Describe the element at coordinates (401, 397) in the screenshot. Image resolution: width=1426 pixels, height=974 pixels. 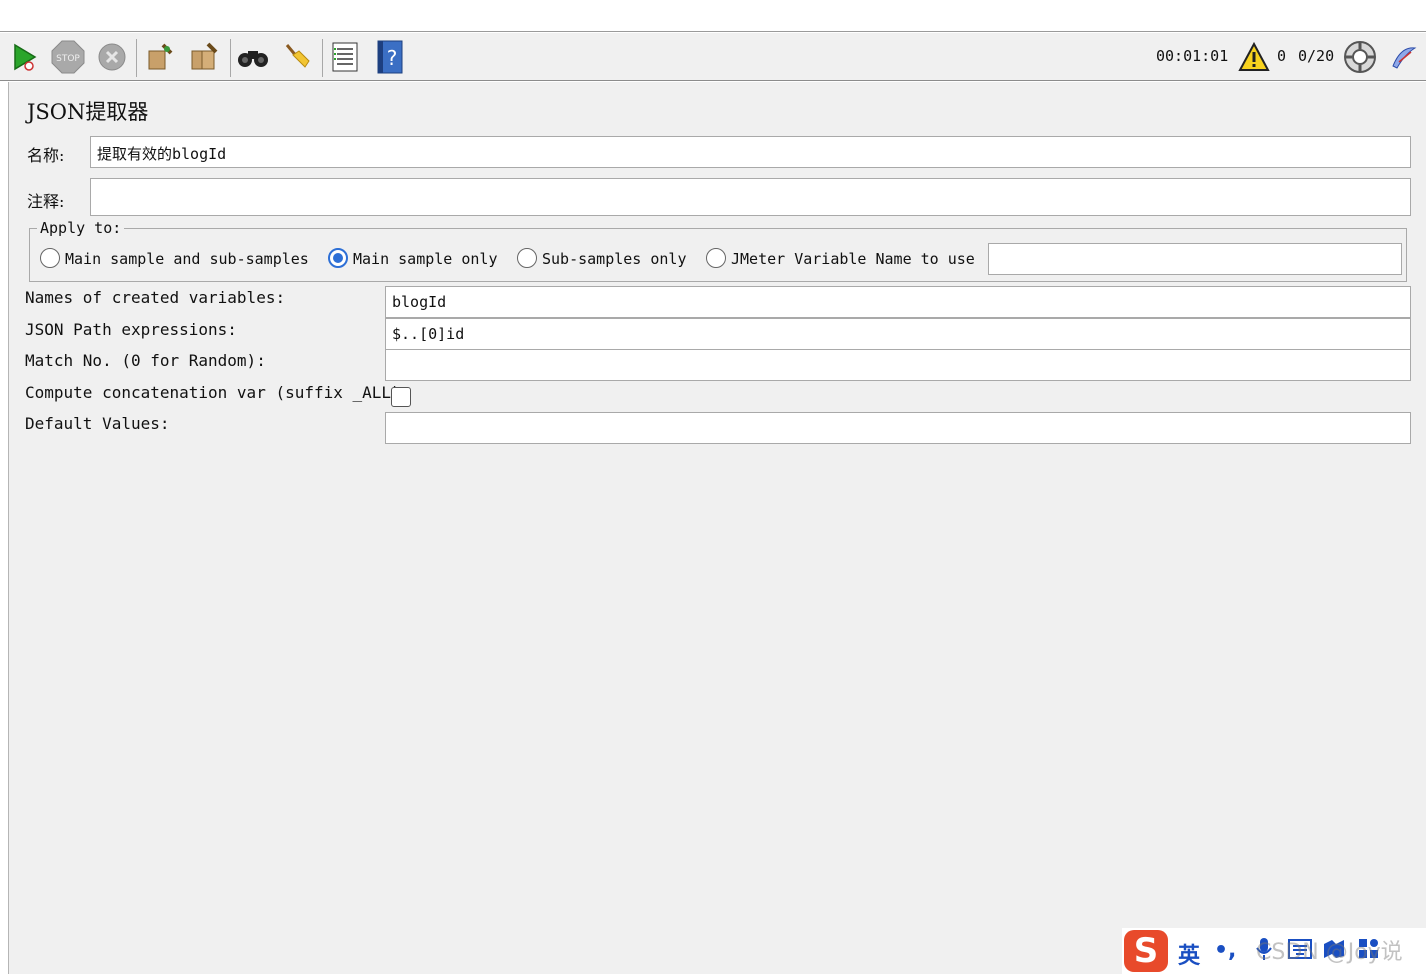
I see `concat-checkbox` at that location.